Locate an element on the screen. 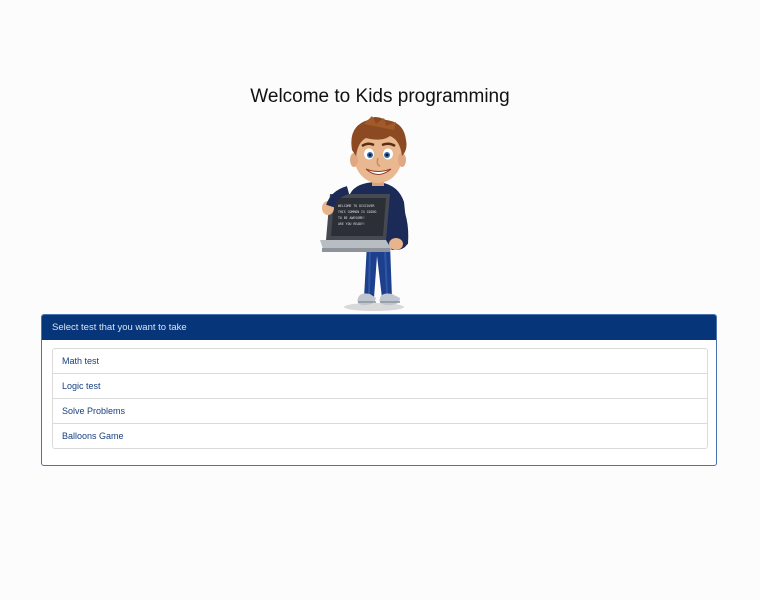  panel-heading: Select test that you want to take is located at coordinates (379, 327).